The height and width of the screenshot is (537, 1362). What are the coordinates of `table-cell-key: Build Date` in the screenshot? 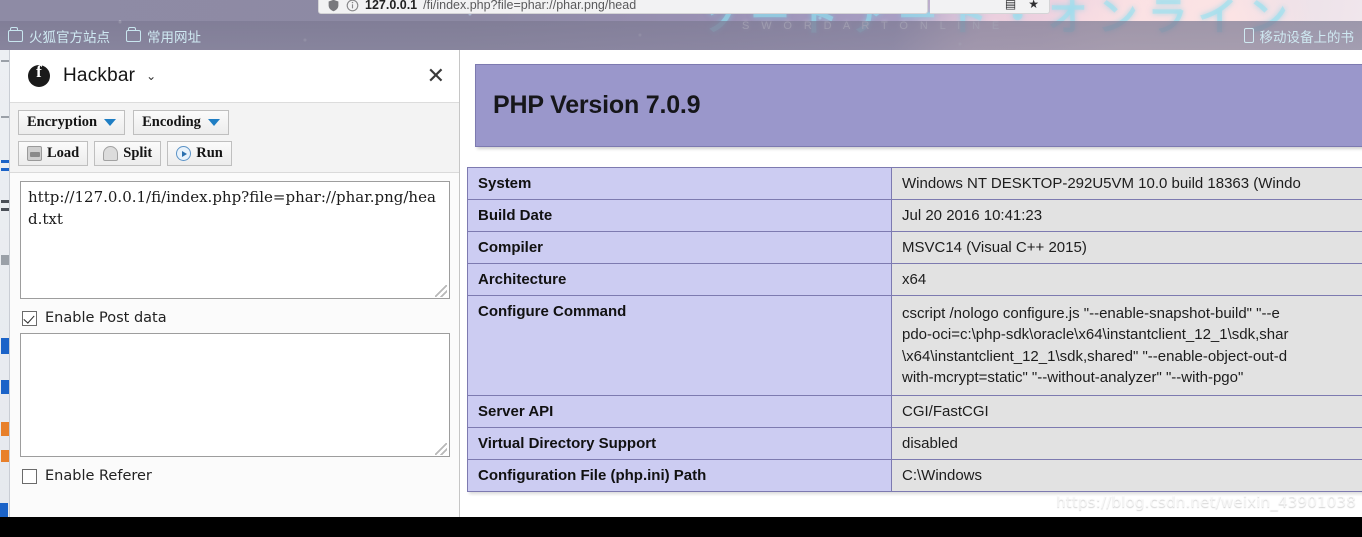 It's located at (679, 215).